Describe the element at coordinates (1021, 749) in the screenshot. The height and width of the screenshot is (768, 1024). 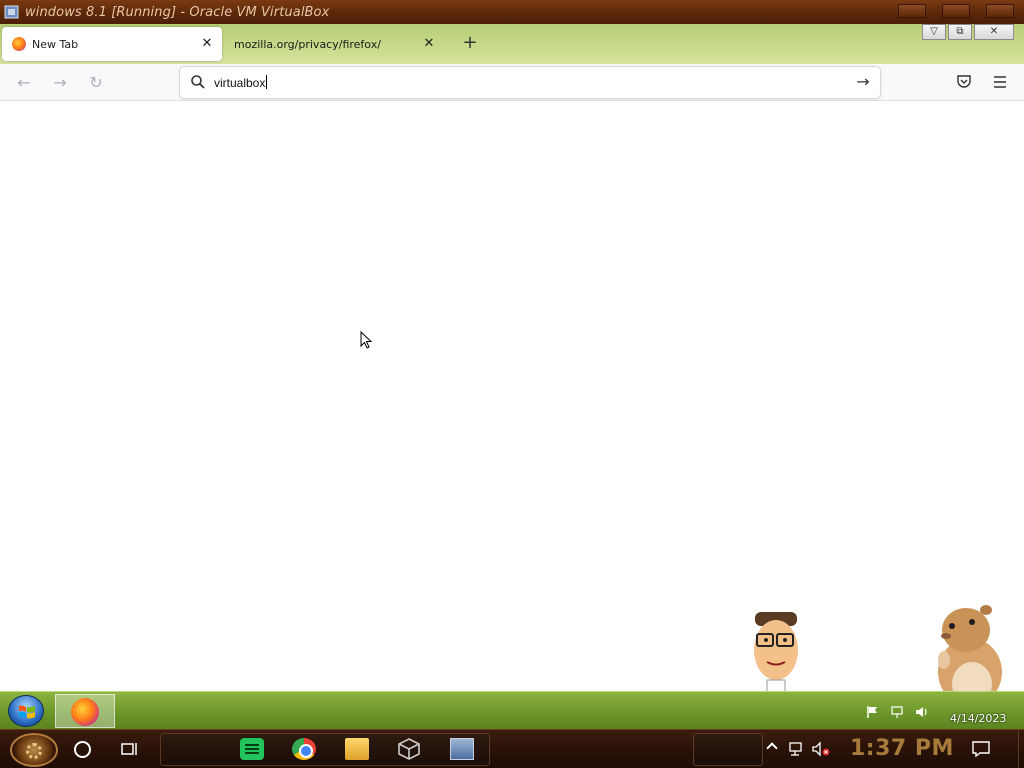
I see `show-desktop-button` at that location.